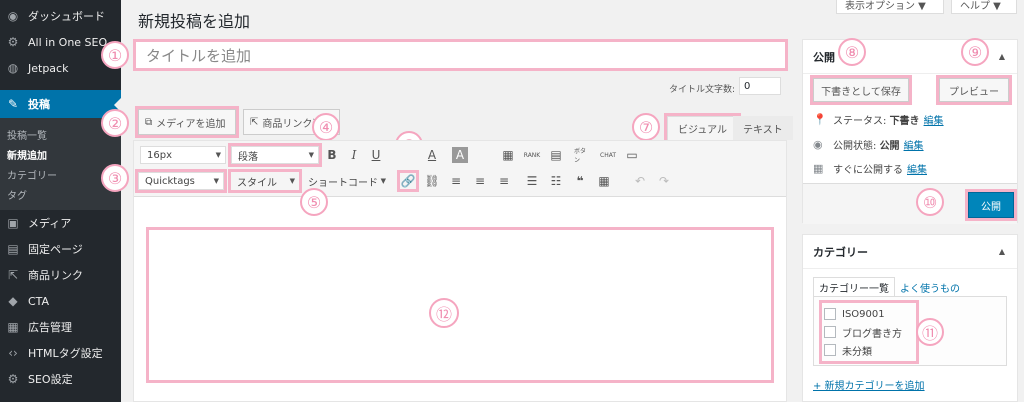  Describe the element at coordinates (115, 123) in the screenshot. I see `annotation-number-2: ②` at that location.